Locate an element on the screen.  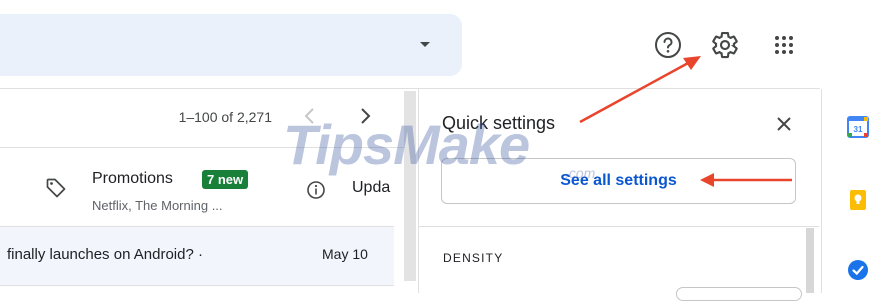
gear-icon is located at coordinates (725, 45).